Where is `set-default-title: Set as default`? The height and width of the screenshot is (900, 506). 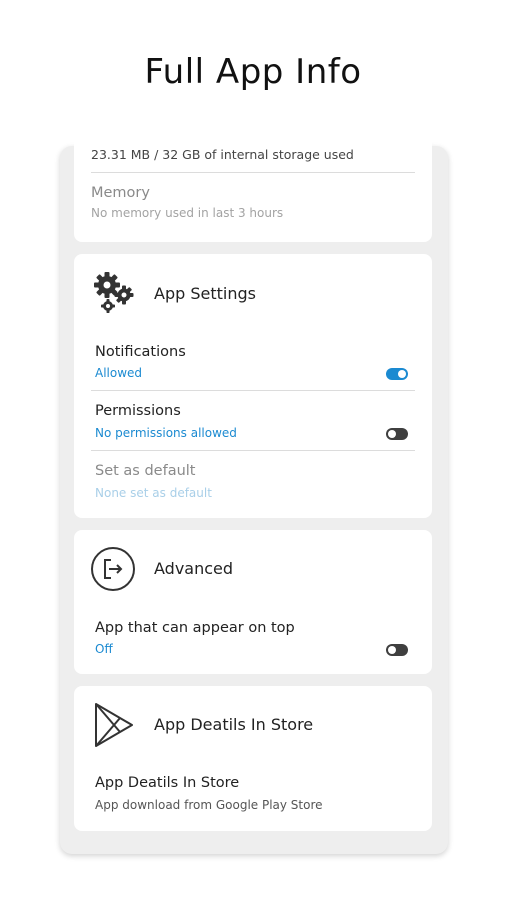
set-default-title: Set as default is located at coordinates (145, 471).